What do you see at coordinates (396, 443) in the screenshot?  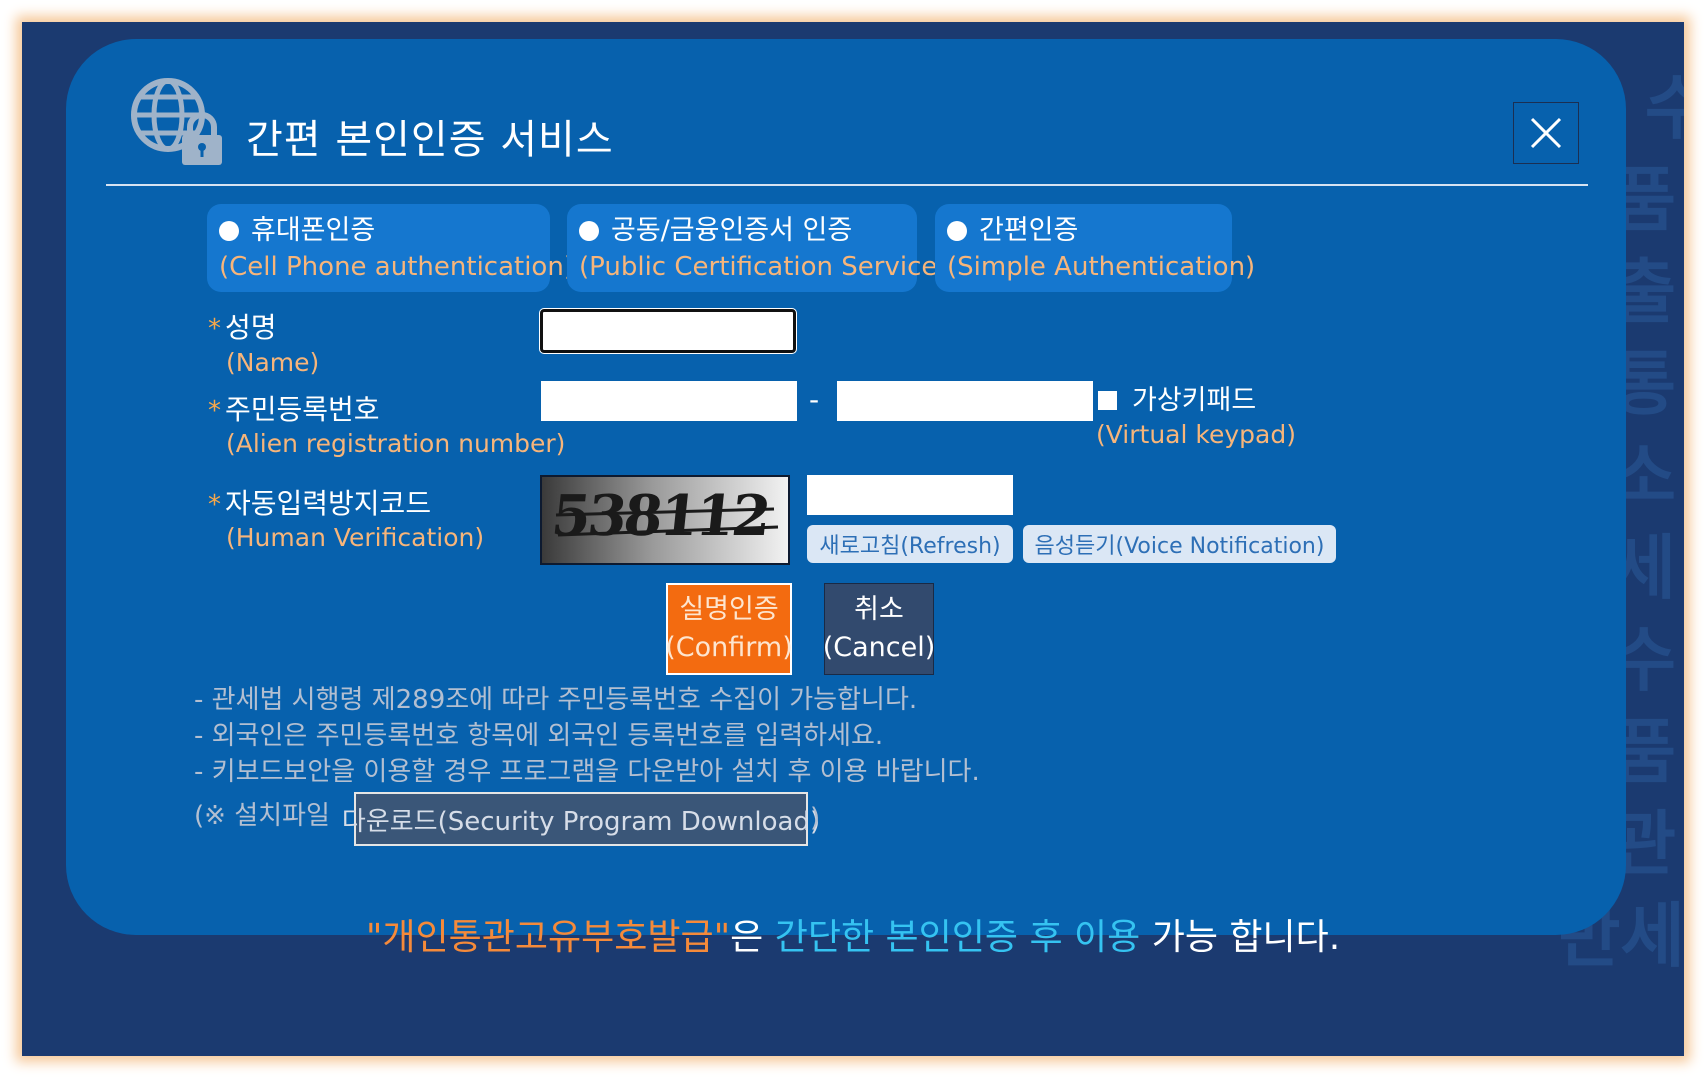 I see `alien-sub-label: (Alien registration number)` at bounding box center [396, 443].